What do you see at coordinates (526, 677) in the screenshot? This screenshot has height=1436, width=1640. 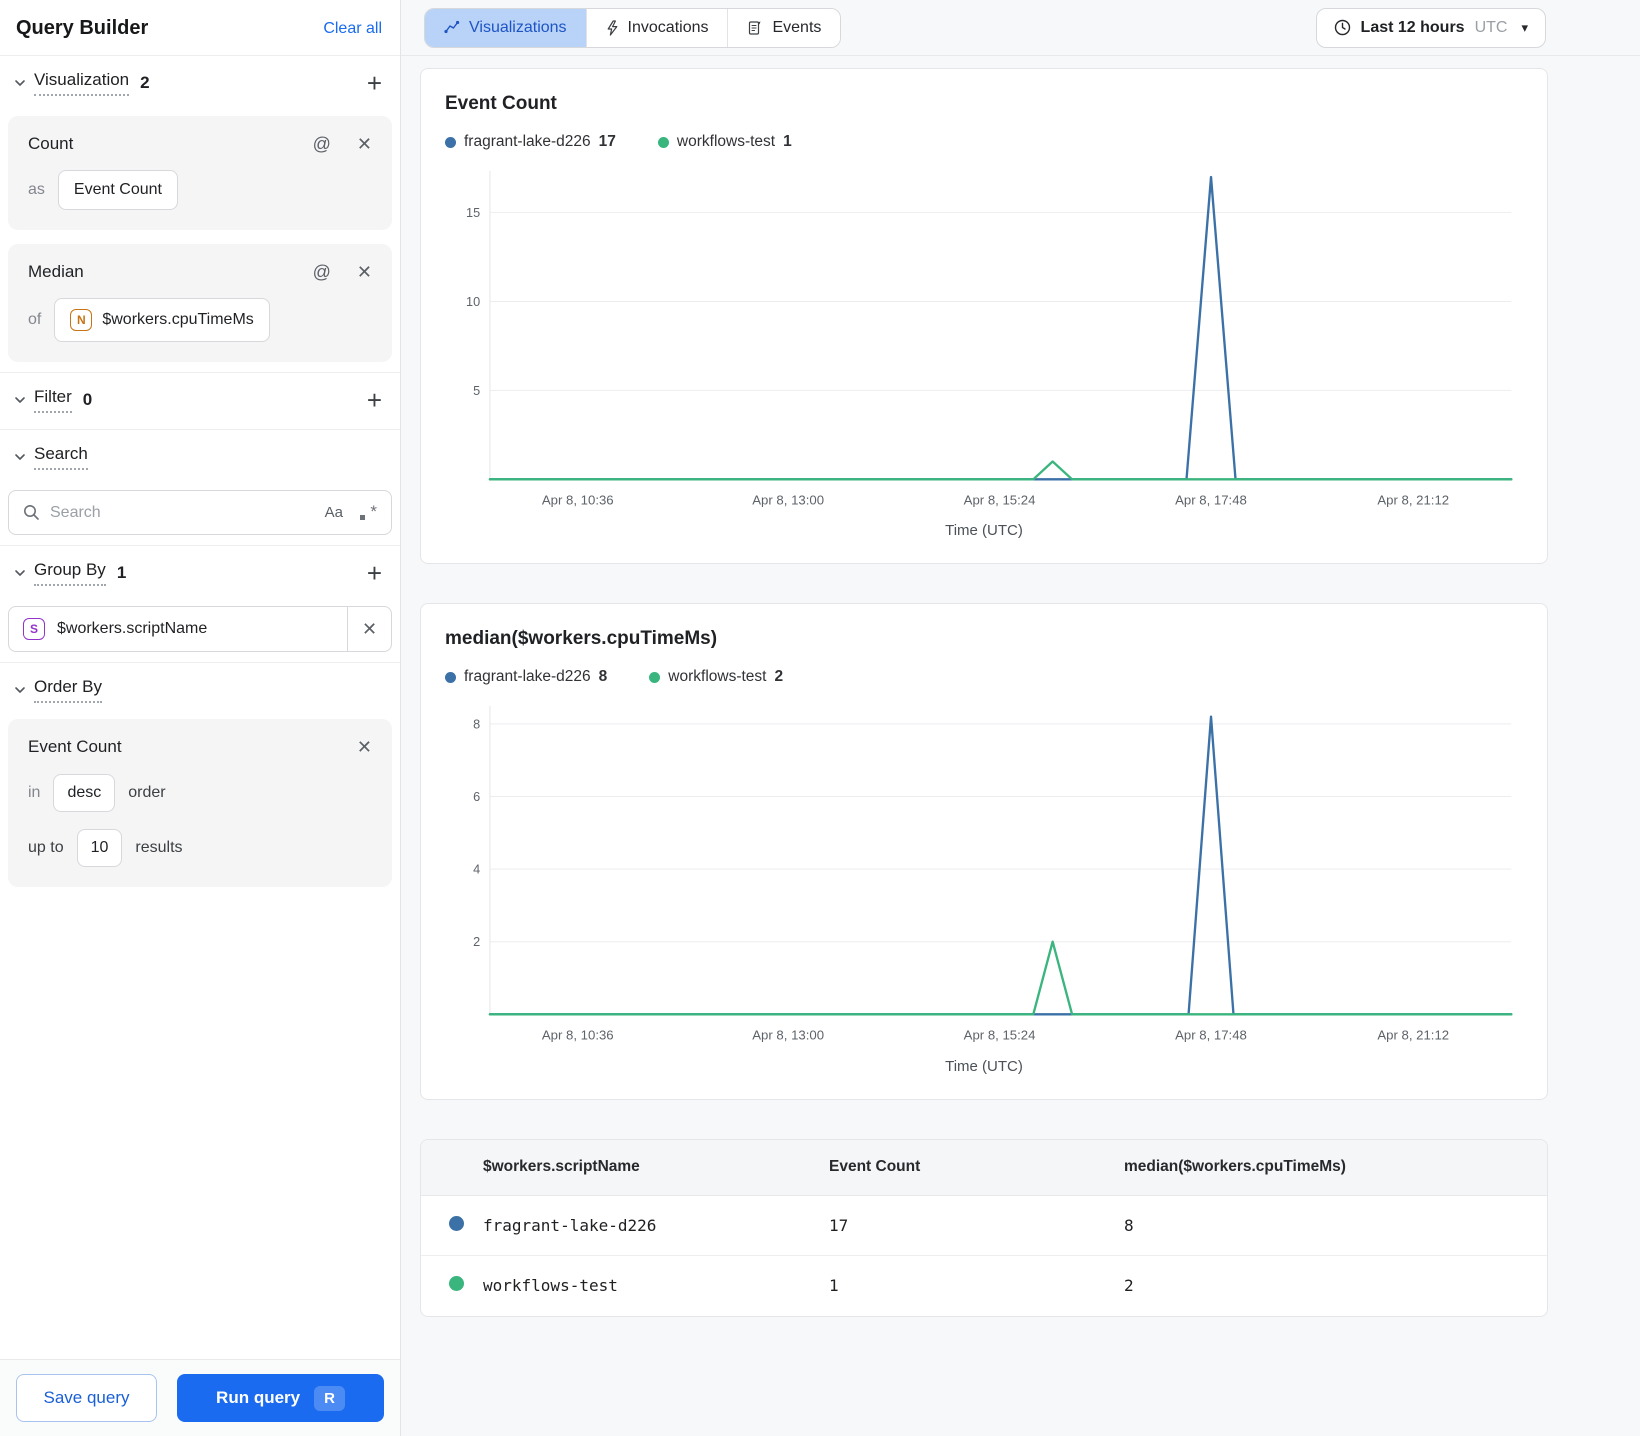 I see `legend-item: fragrant-lake-d226 8` at bounding box center [526, 677].